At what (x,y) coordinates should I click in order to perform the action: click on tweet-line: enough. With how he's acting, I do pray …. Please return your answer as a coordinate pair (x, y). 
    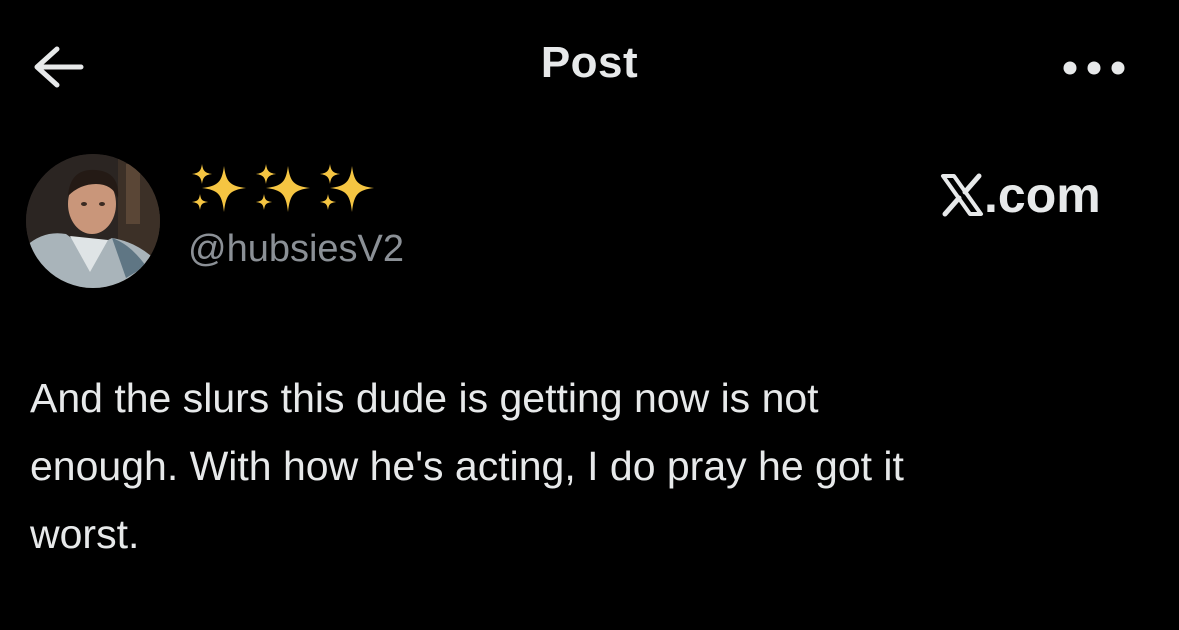
    Looking at the image, I should click on (467, 466).